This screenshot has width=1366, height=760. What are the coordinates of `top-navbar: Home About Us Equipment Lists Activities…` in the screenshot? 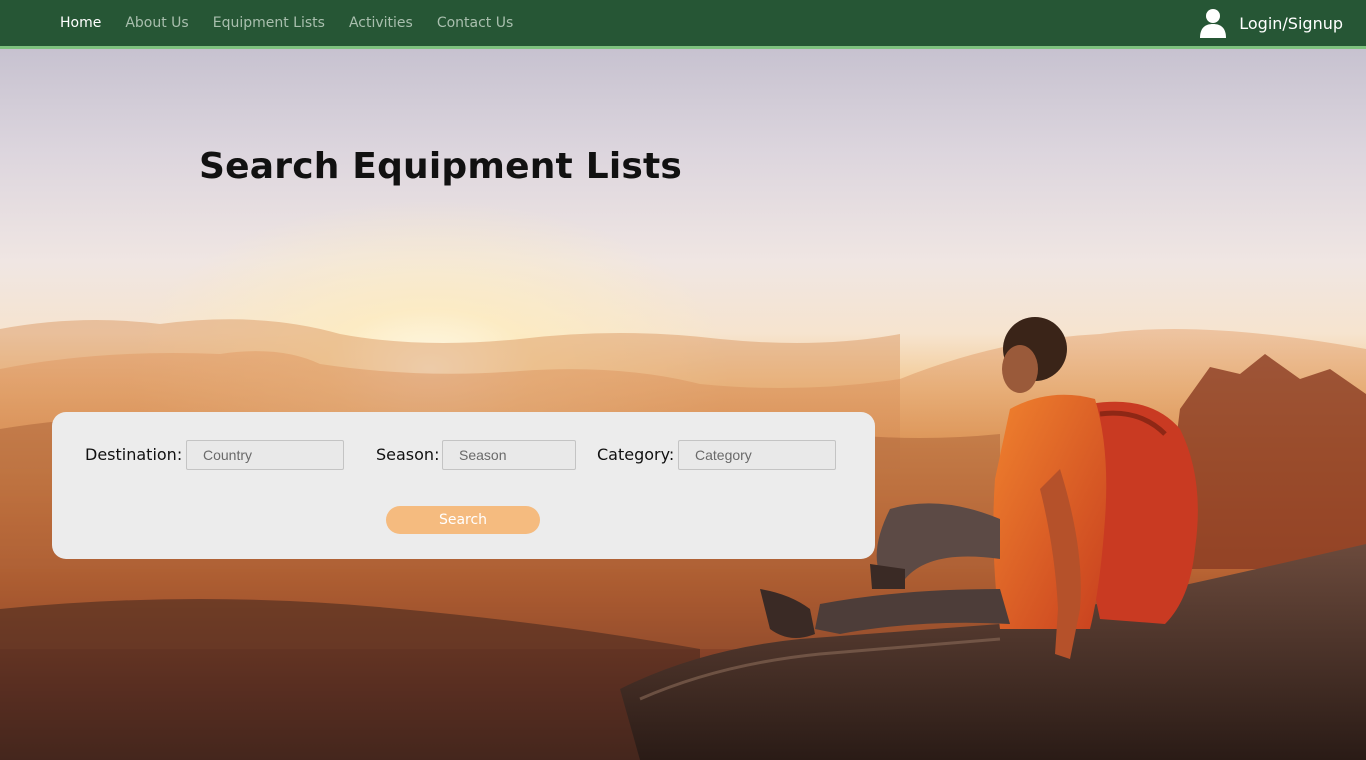 It's located at (683, 24).